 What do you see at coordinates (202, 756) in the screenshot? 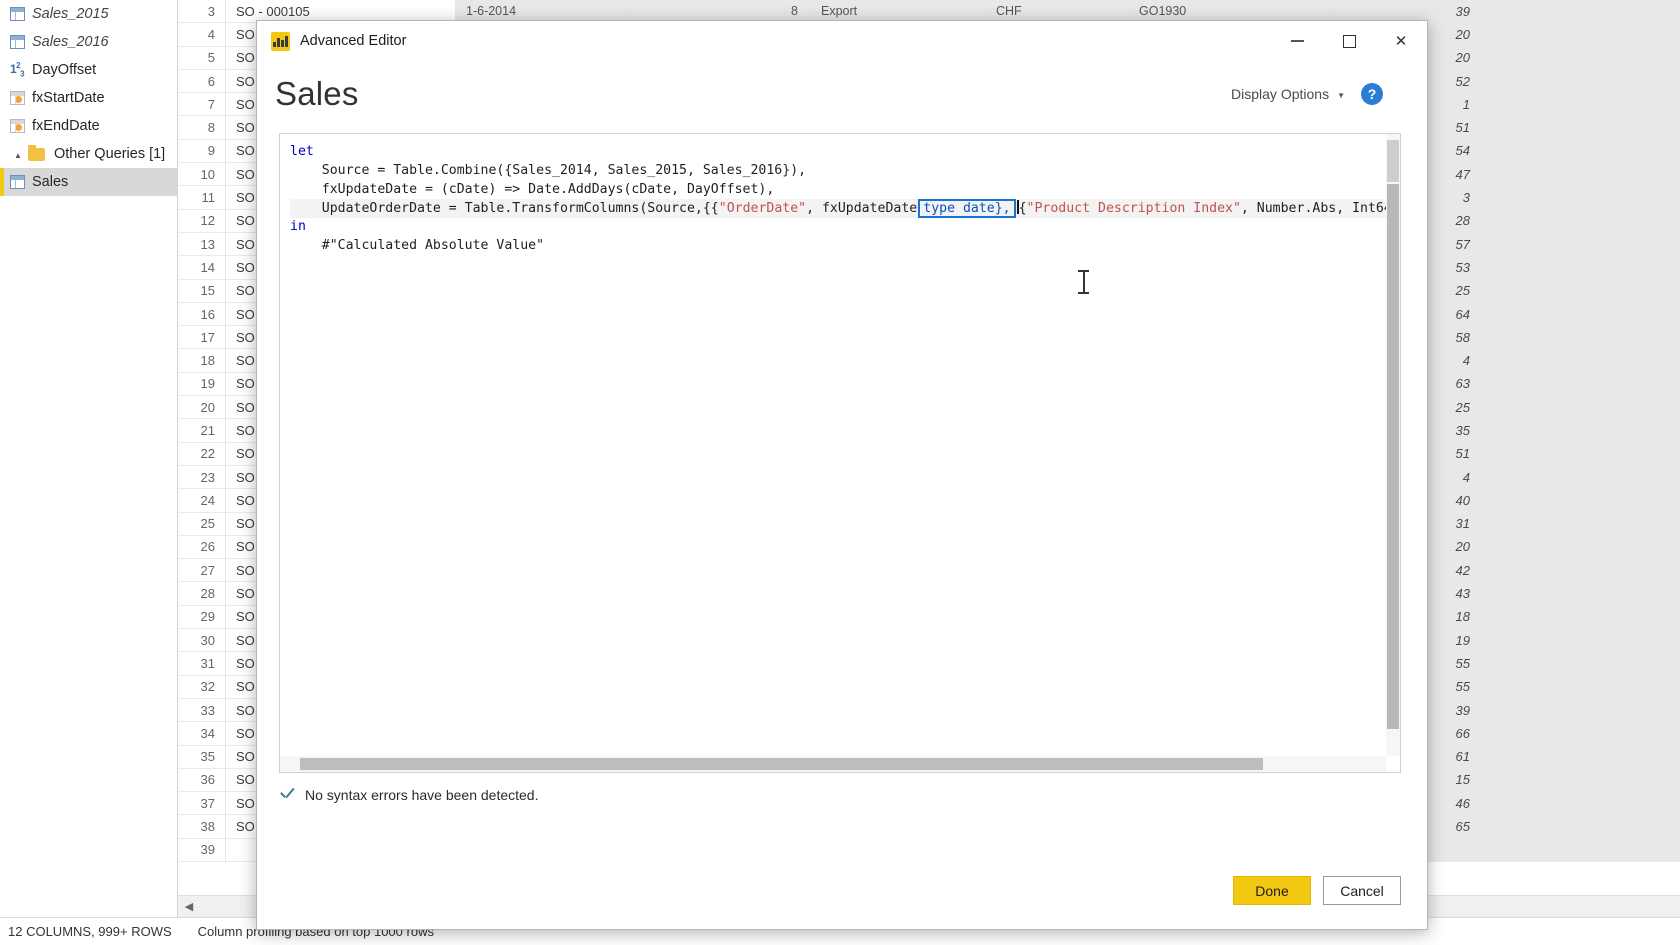
I see `row-number-cell: 35` at bounding box center [202, 756].